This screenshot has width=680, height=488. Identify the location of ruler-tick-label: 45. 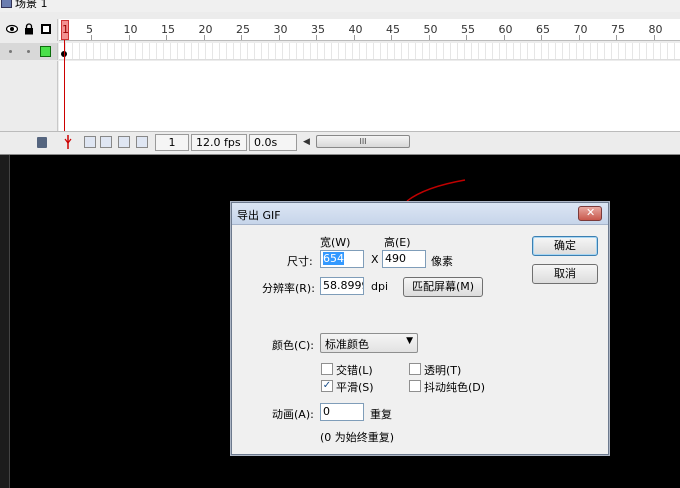
(393, 29).